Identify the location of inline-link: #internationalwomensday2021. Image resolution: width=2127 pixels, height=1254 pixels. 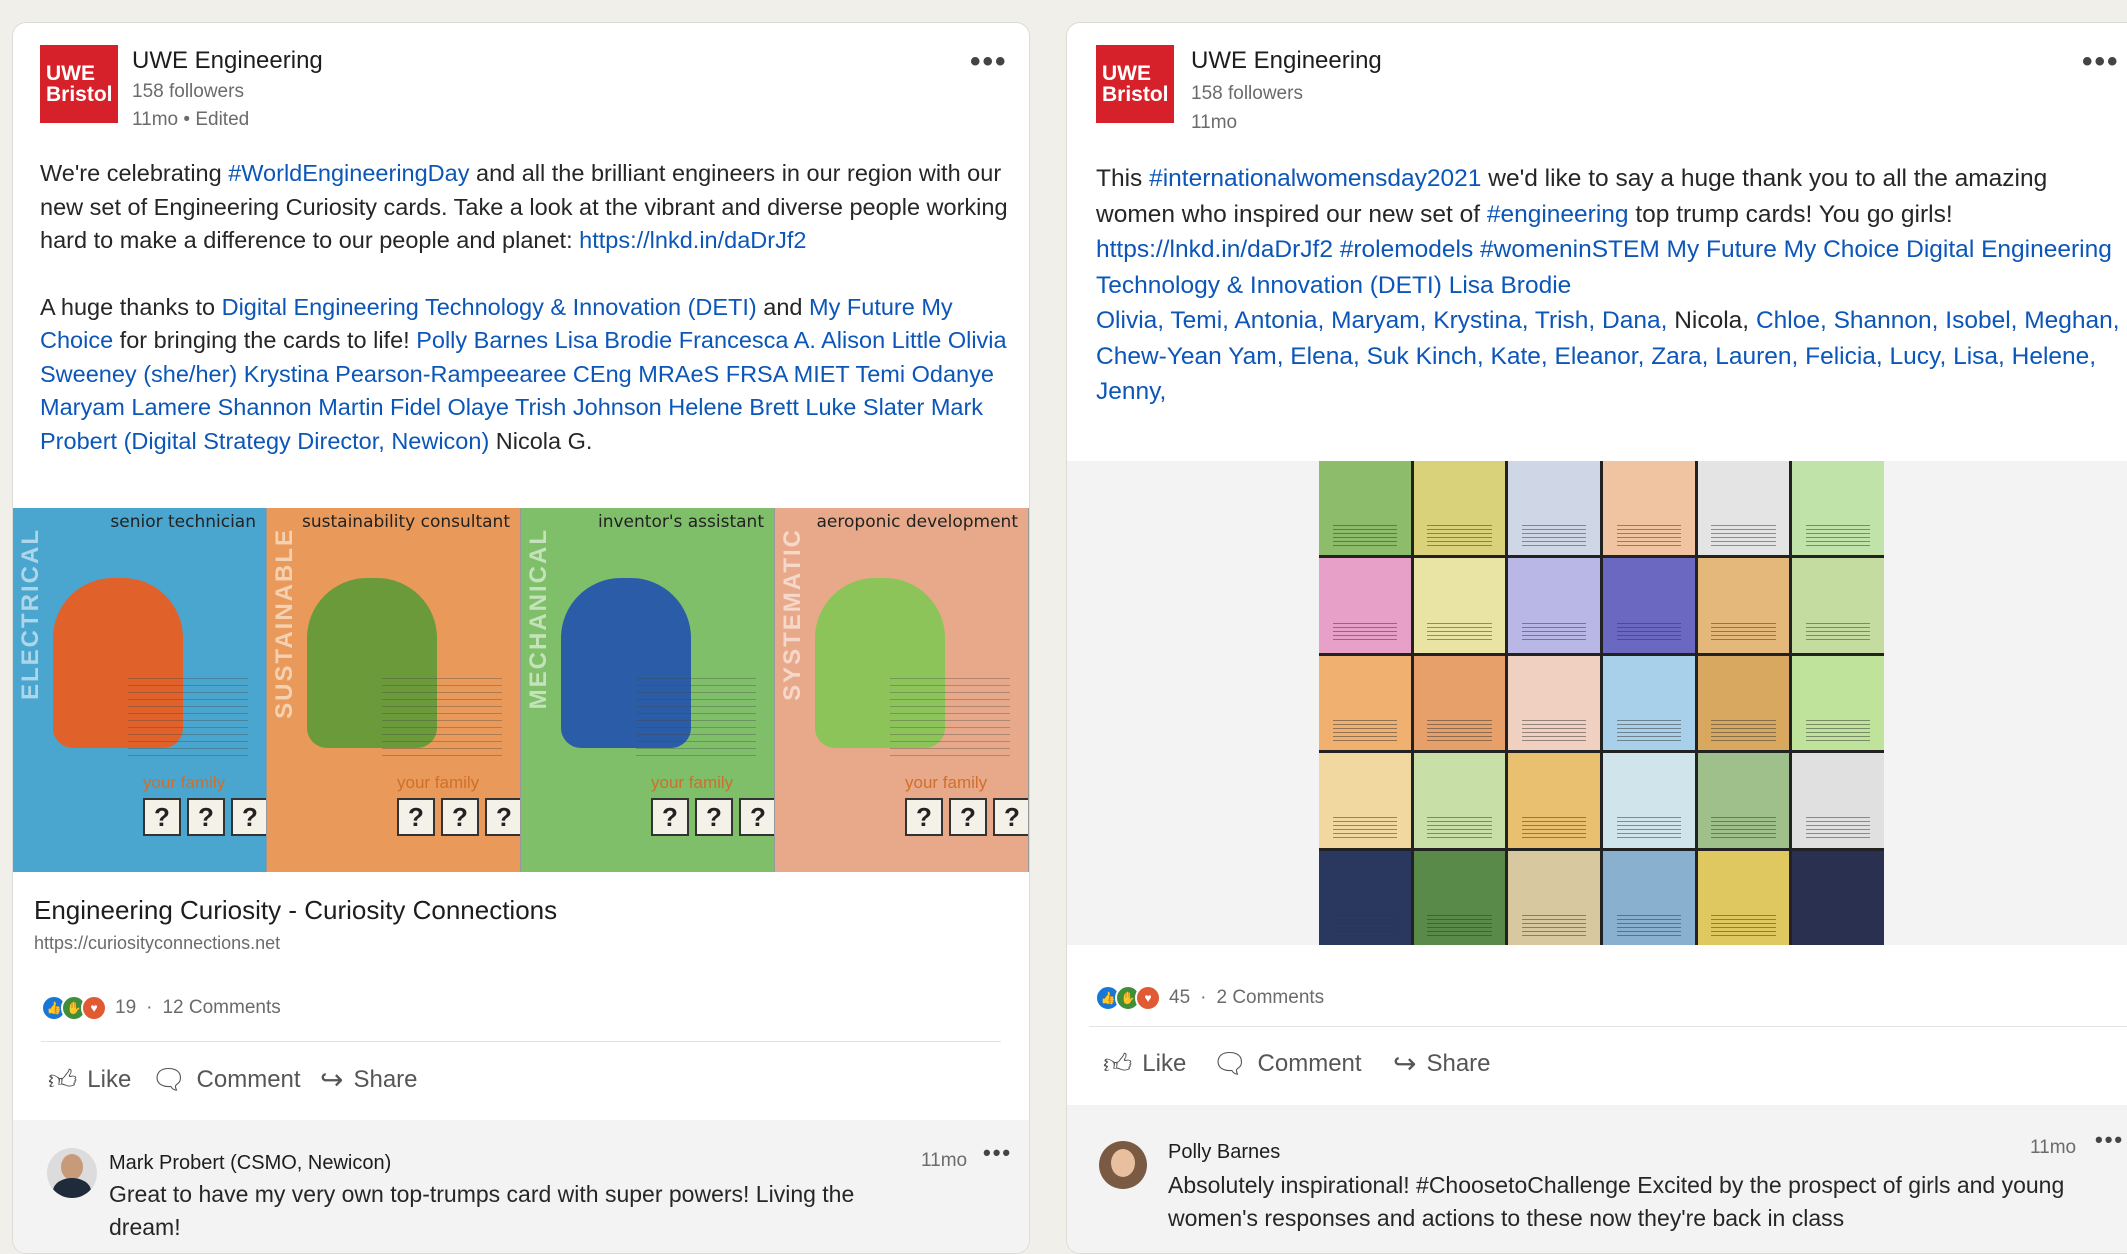
(1315, 178).